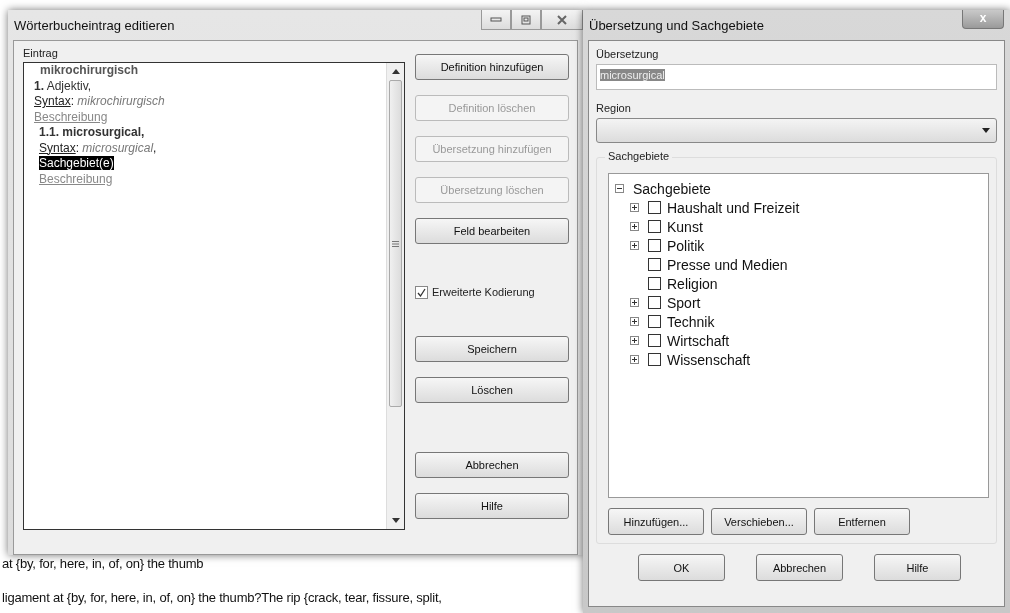  I want to click on tree-item: Wirtschaft, so click(698, 340).